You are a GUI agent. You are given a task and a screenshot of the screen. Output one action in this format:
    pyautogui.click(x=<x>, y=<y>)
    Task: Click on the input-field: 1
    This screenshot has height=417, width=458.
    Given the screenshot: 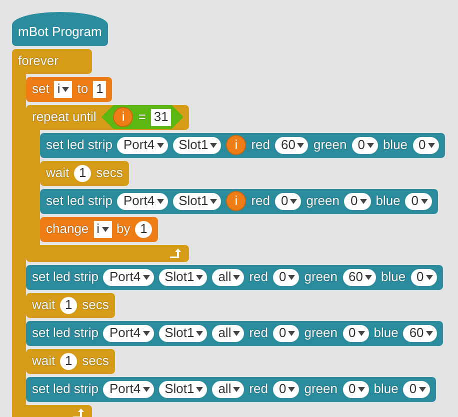 What is the action you would take?
    pyautogui.click(x=99, y=89)
    